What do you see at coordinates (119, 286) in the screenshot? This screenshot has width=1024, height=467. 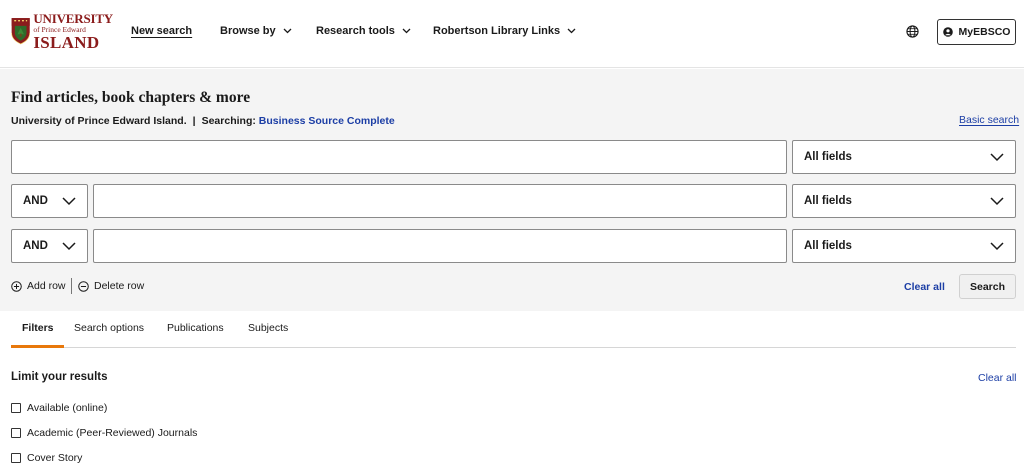 I see `delete-row-label: Delete row` at bounding box center [119, 286].